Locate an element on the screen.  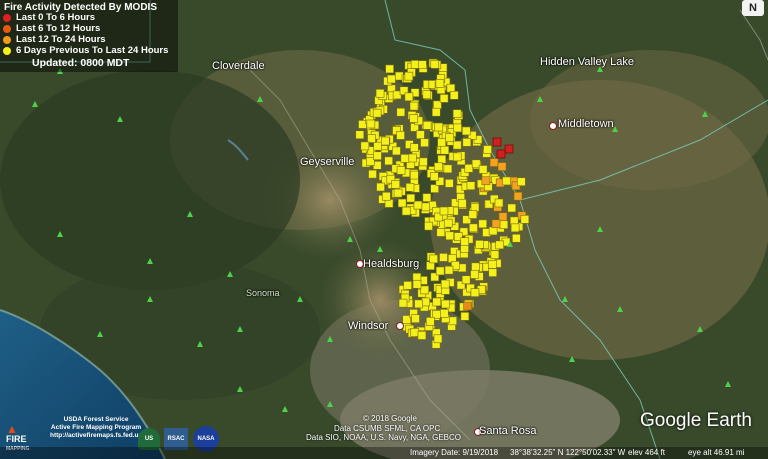
credit-line: Data SIO, NOAA, U.S. Navy, NGA, GEBCO is located at coordinates (383, 437).